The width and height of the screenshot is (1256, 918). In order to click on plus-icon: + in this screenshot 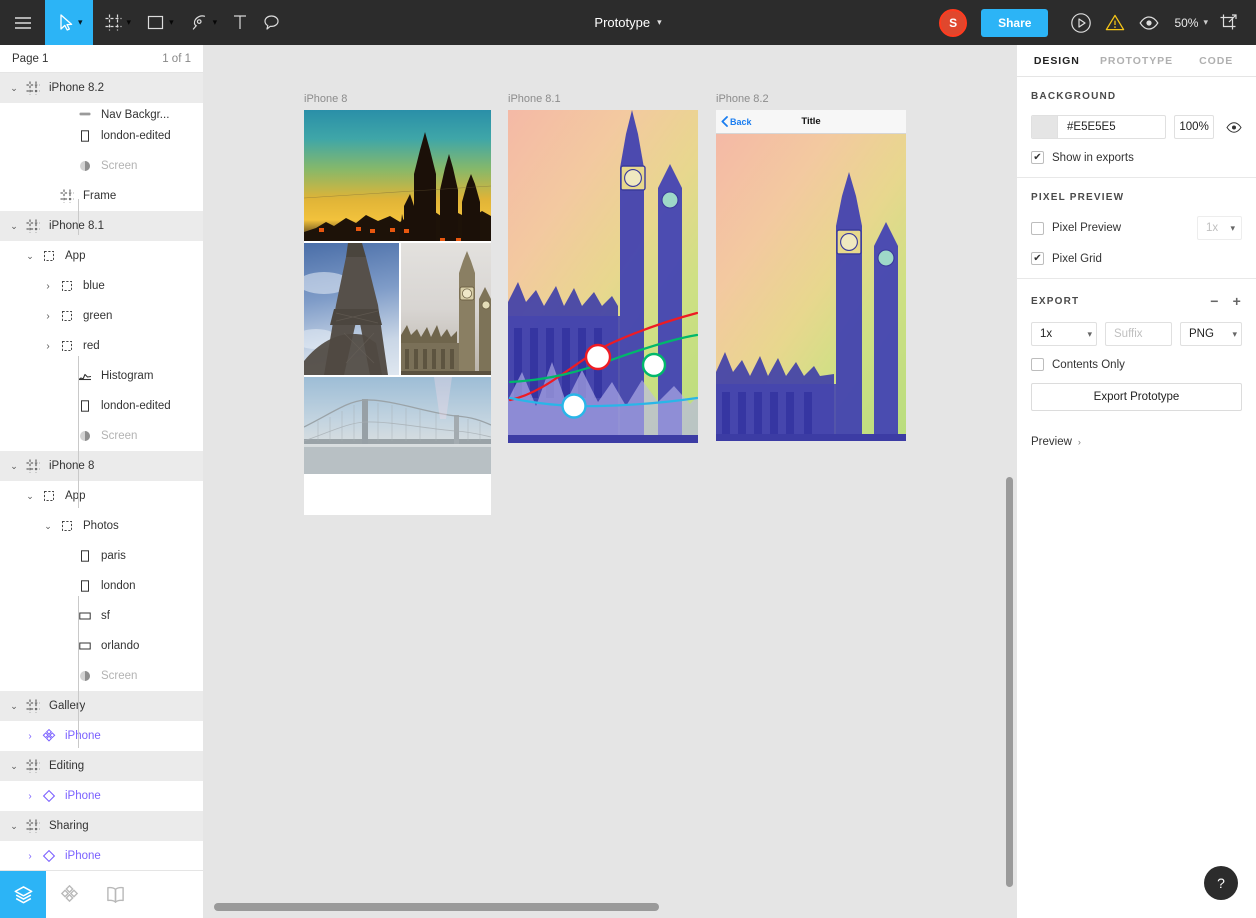, I will do `click(1237, 301)`.